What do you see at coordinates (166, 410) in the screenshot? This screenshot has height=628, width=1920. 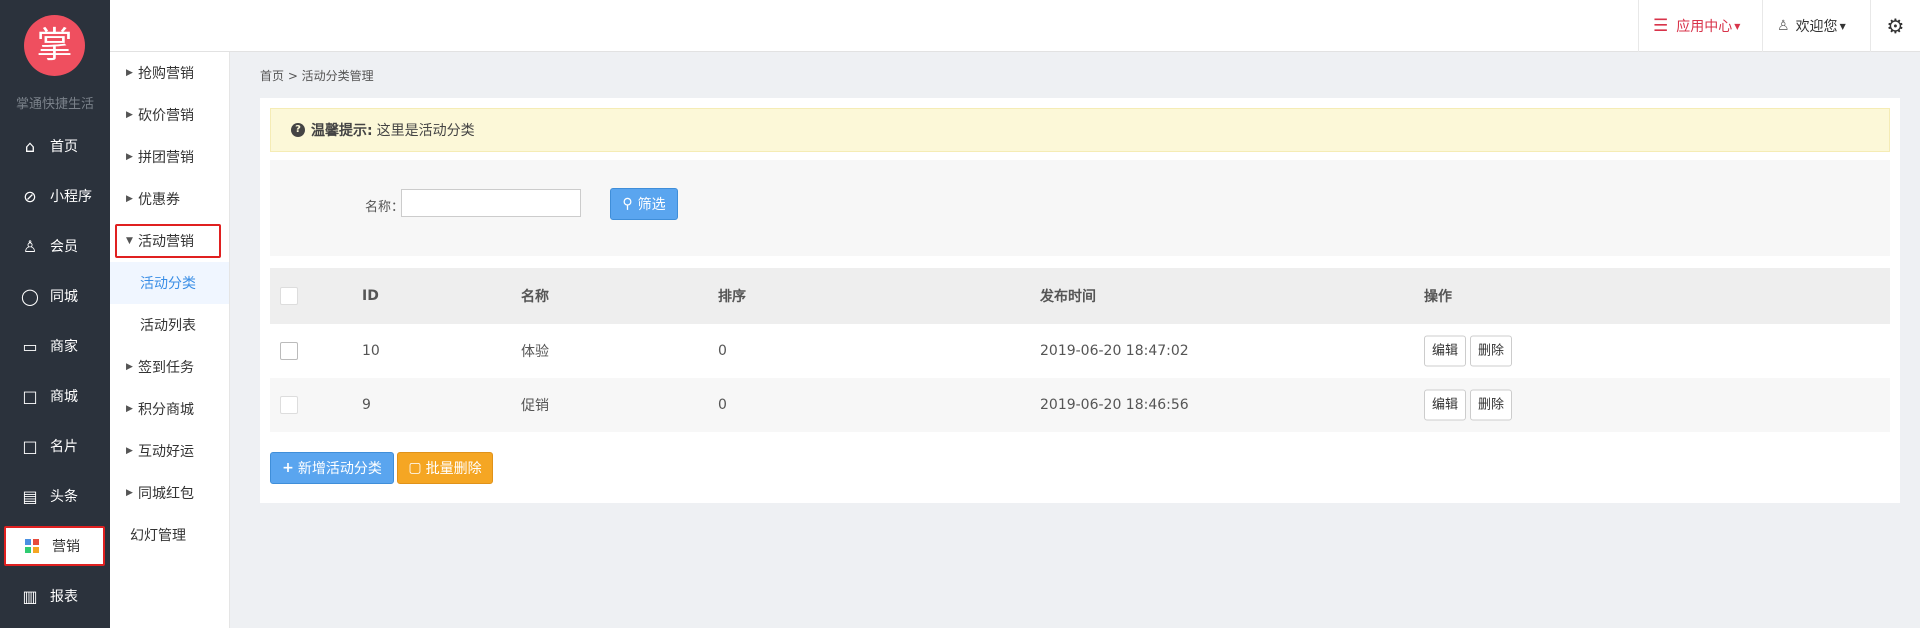 I see `subnav-label: 积分商城` at bounding box center [166, 410].